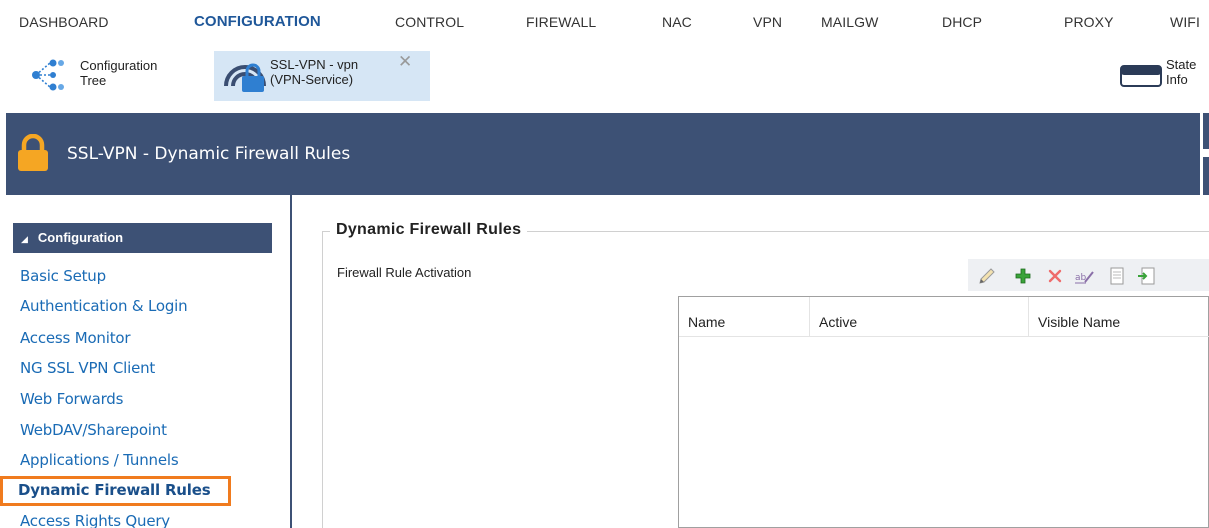 This screenshot has height=528, width=1209. Describe the element at coordinates (987, 276) in the screenshot. I see `edit-icon` at that location.